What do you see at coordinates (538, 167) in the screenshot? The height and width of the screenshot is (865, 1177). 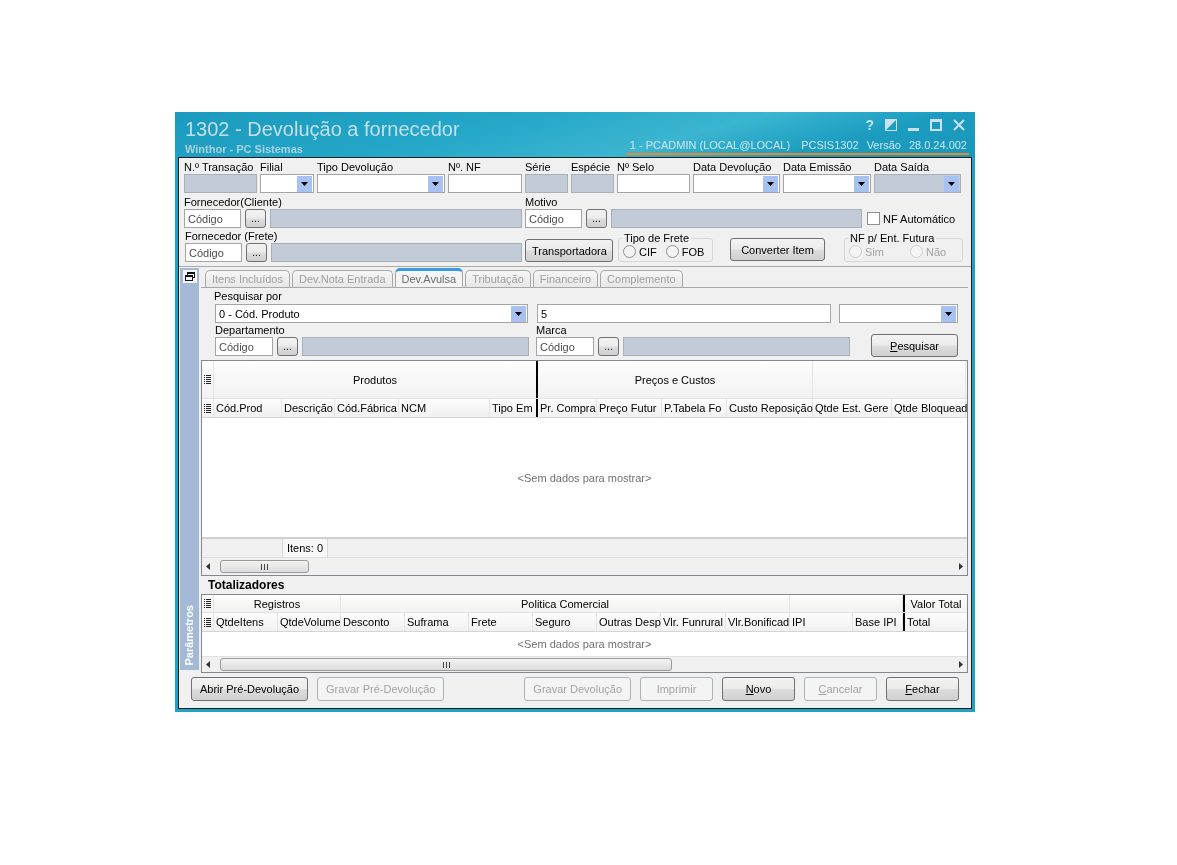 I see `field-label: Série` at bounding box center [538, 167].